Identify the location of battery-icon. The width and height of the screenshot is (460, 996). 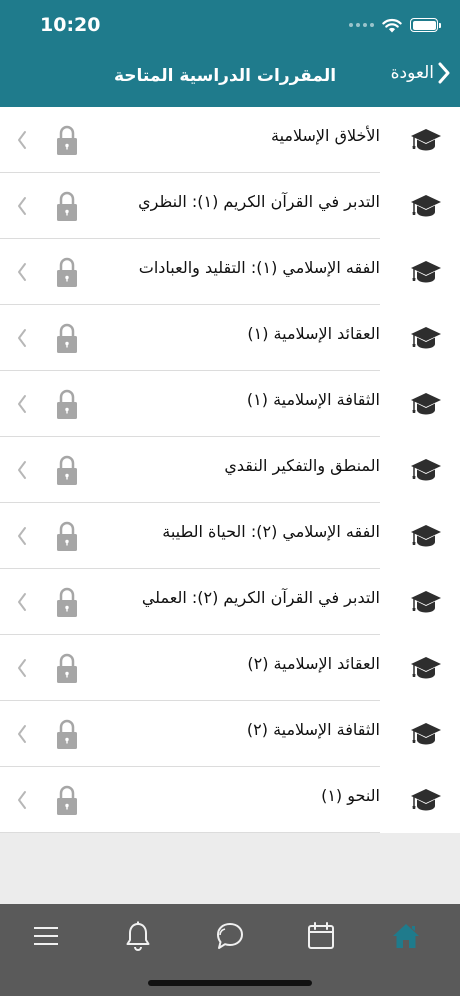
(425, 25).